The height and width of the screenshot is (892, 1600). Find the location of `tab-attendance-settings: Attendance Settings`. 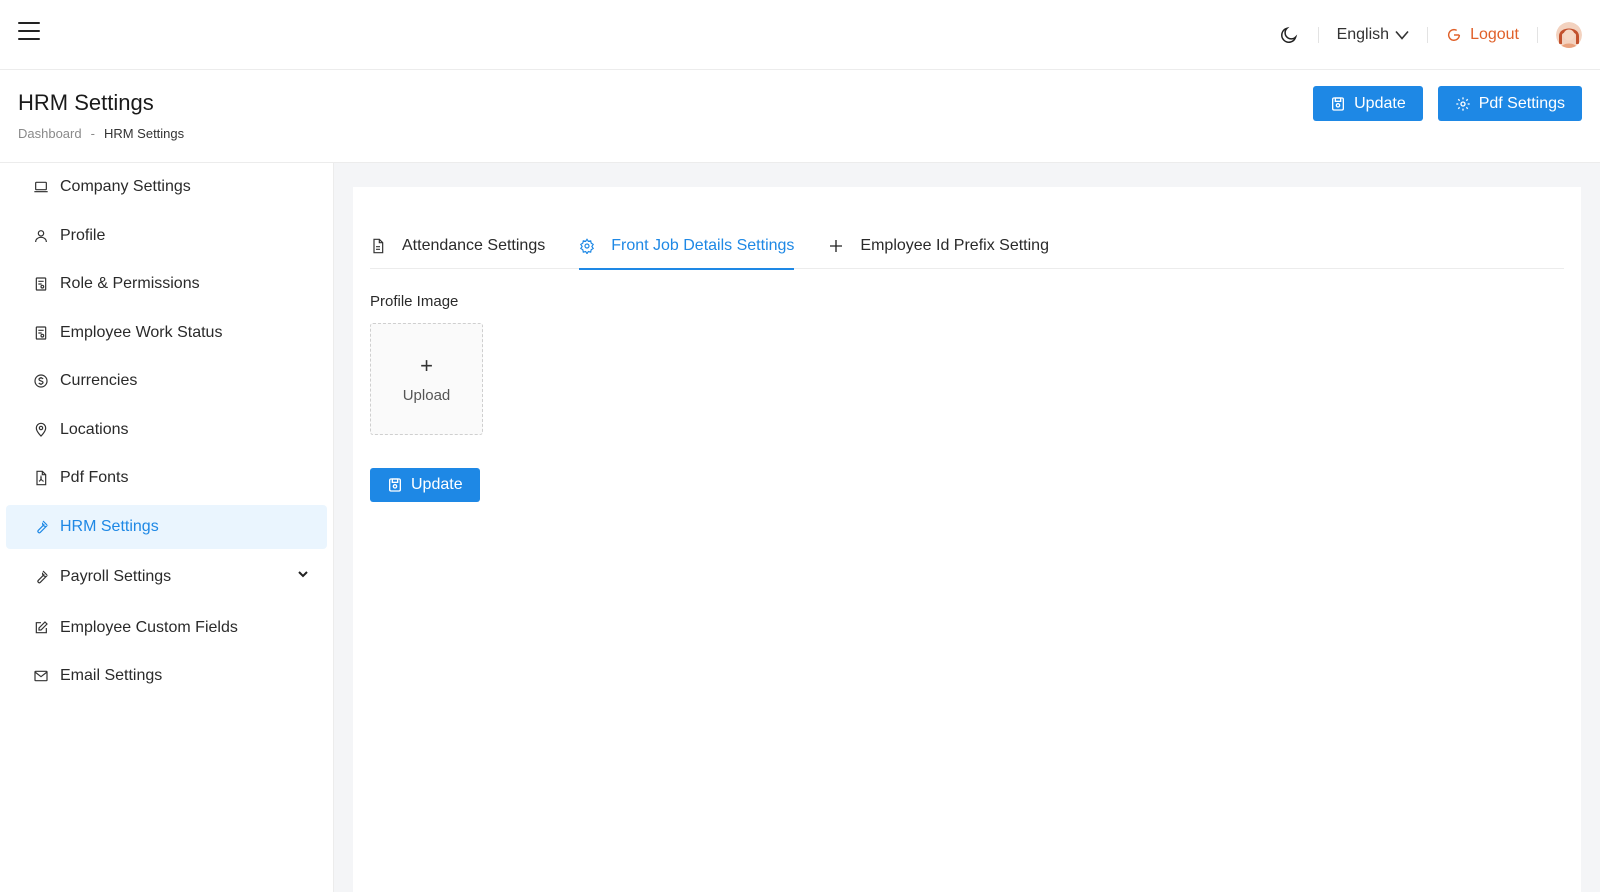

tab-attendance-settings: Attendance Settings is located at coordinates (457, 248).